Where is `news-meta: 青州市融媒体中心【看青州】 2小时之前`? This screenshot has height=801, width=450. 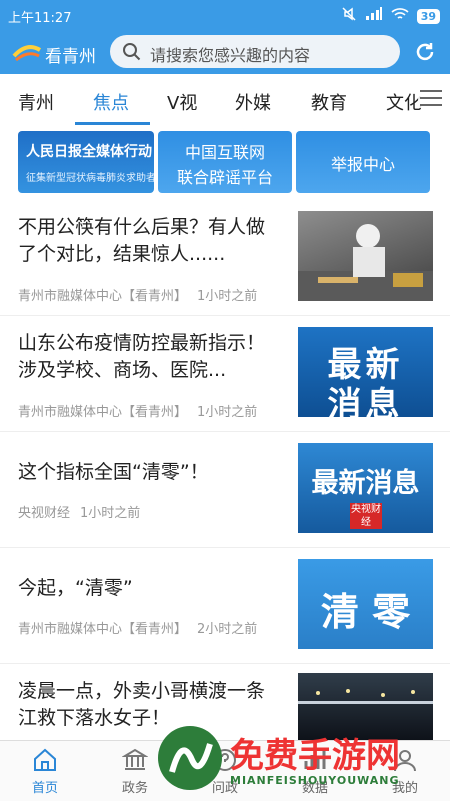 news-meta: 青州市融媒体中心【看青州】 2小时之前 is located at coordinates (142, 627).